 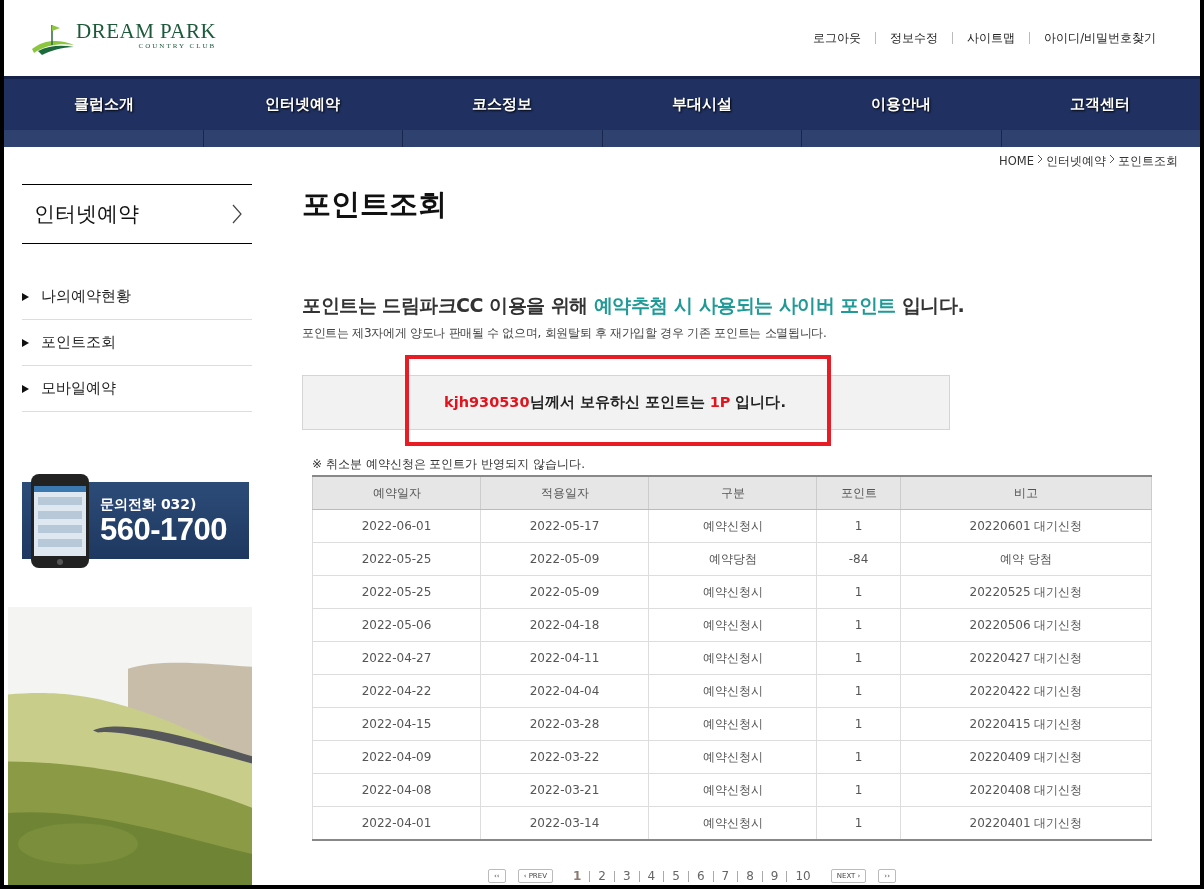 I want to click on table-cell: 2022-04-27, so click(x=396, y=658).